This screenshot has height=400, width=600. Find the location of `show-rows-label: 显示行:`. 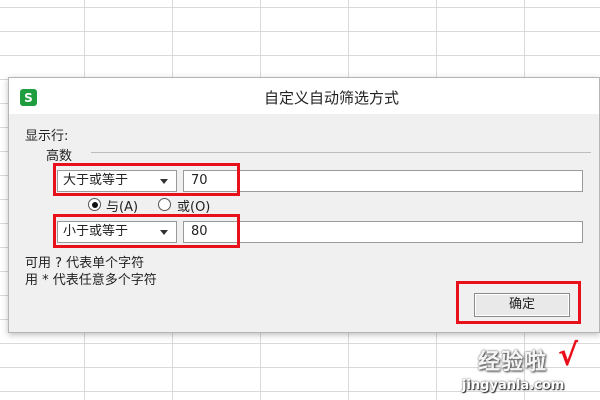

show-rows-label: 显示行: is located at coordinates (47, 136).